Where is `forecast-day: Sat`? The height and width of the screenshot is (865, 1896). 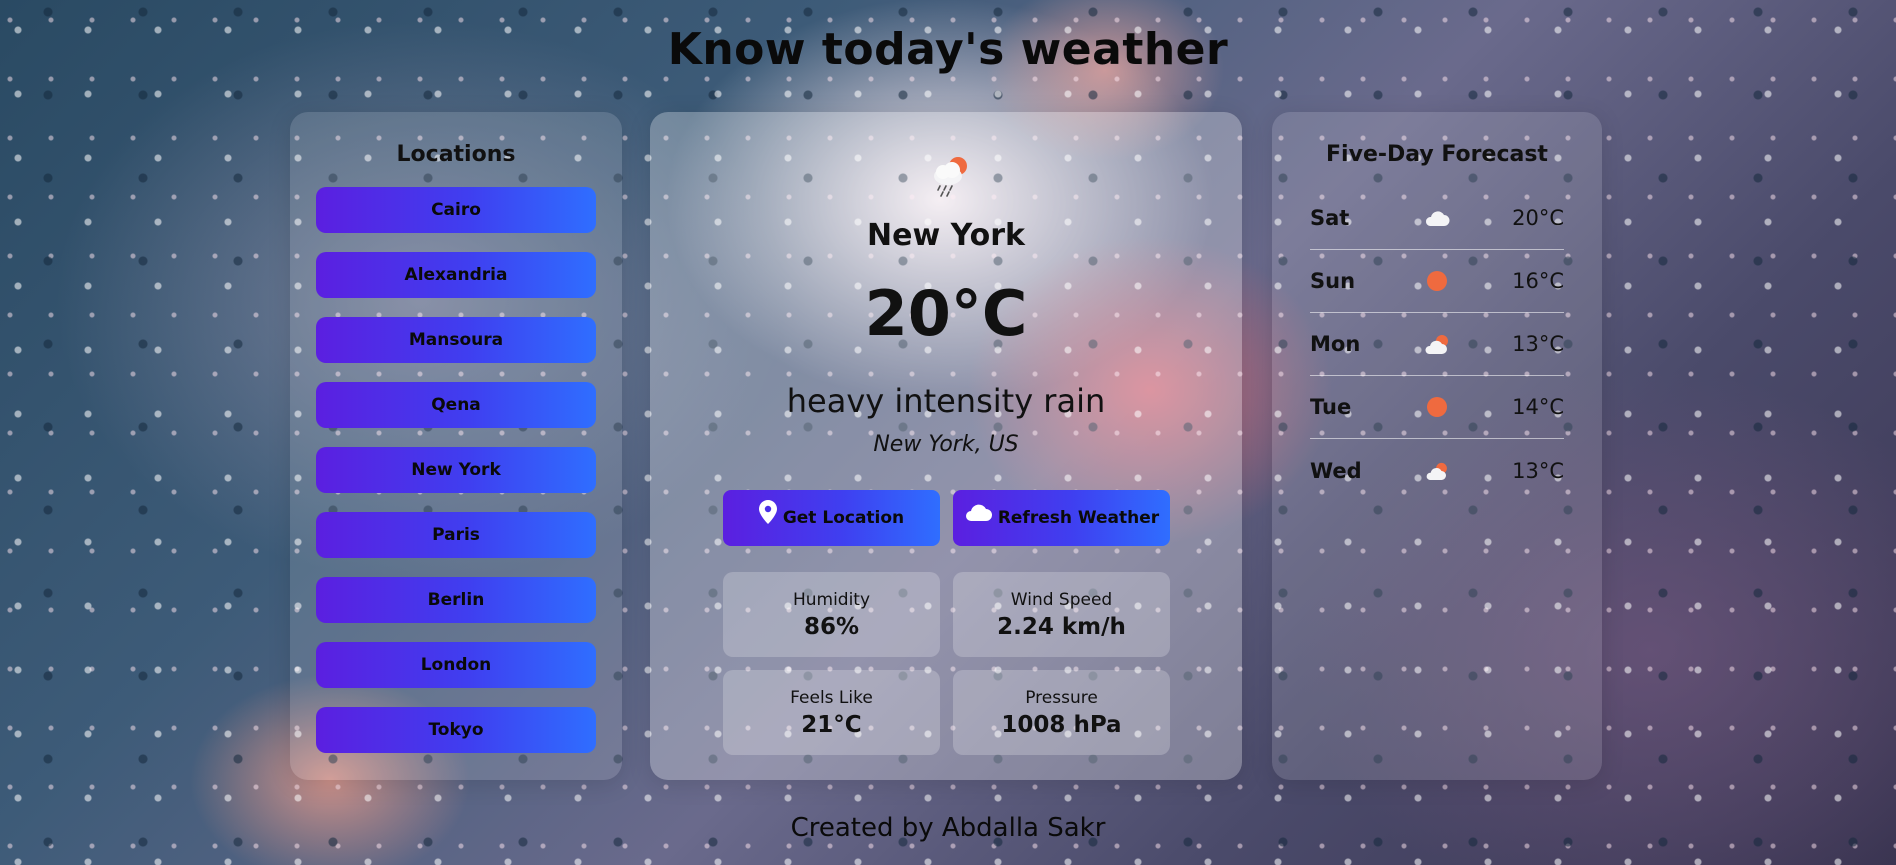 forecast-day: Sat is located at coordinates (1330, 218).